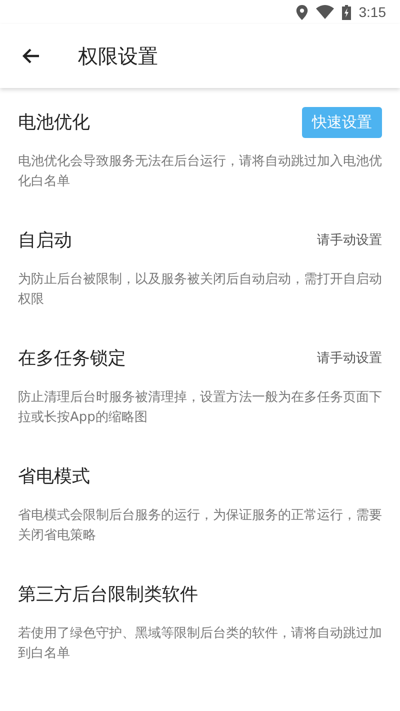 The height and width of the screenshot is (711, 400). Describe the element at coordinates (108, 594) in the screenshot. I see `section-title: 第三方后台限制类软件` at that location.